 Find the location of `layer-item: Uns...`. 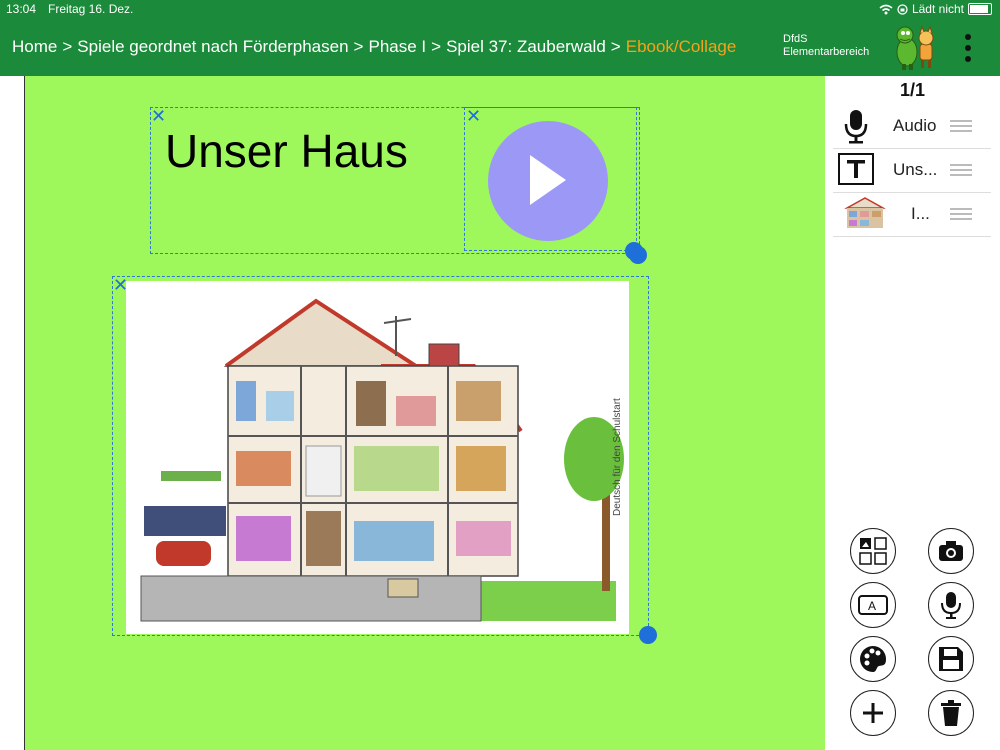

layer-item: Uns... is located at coordinates (912, 170).